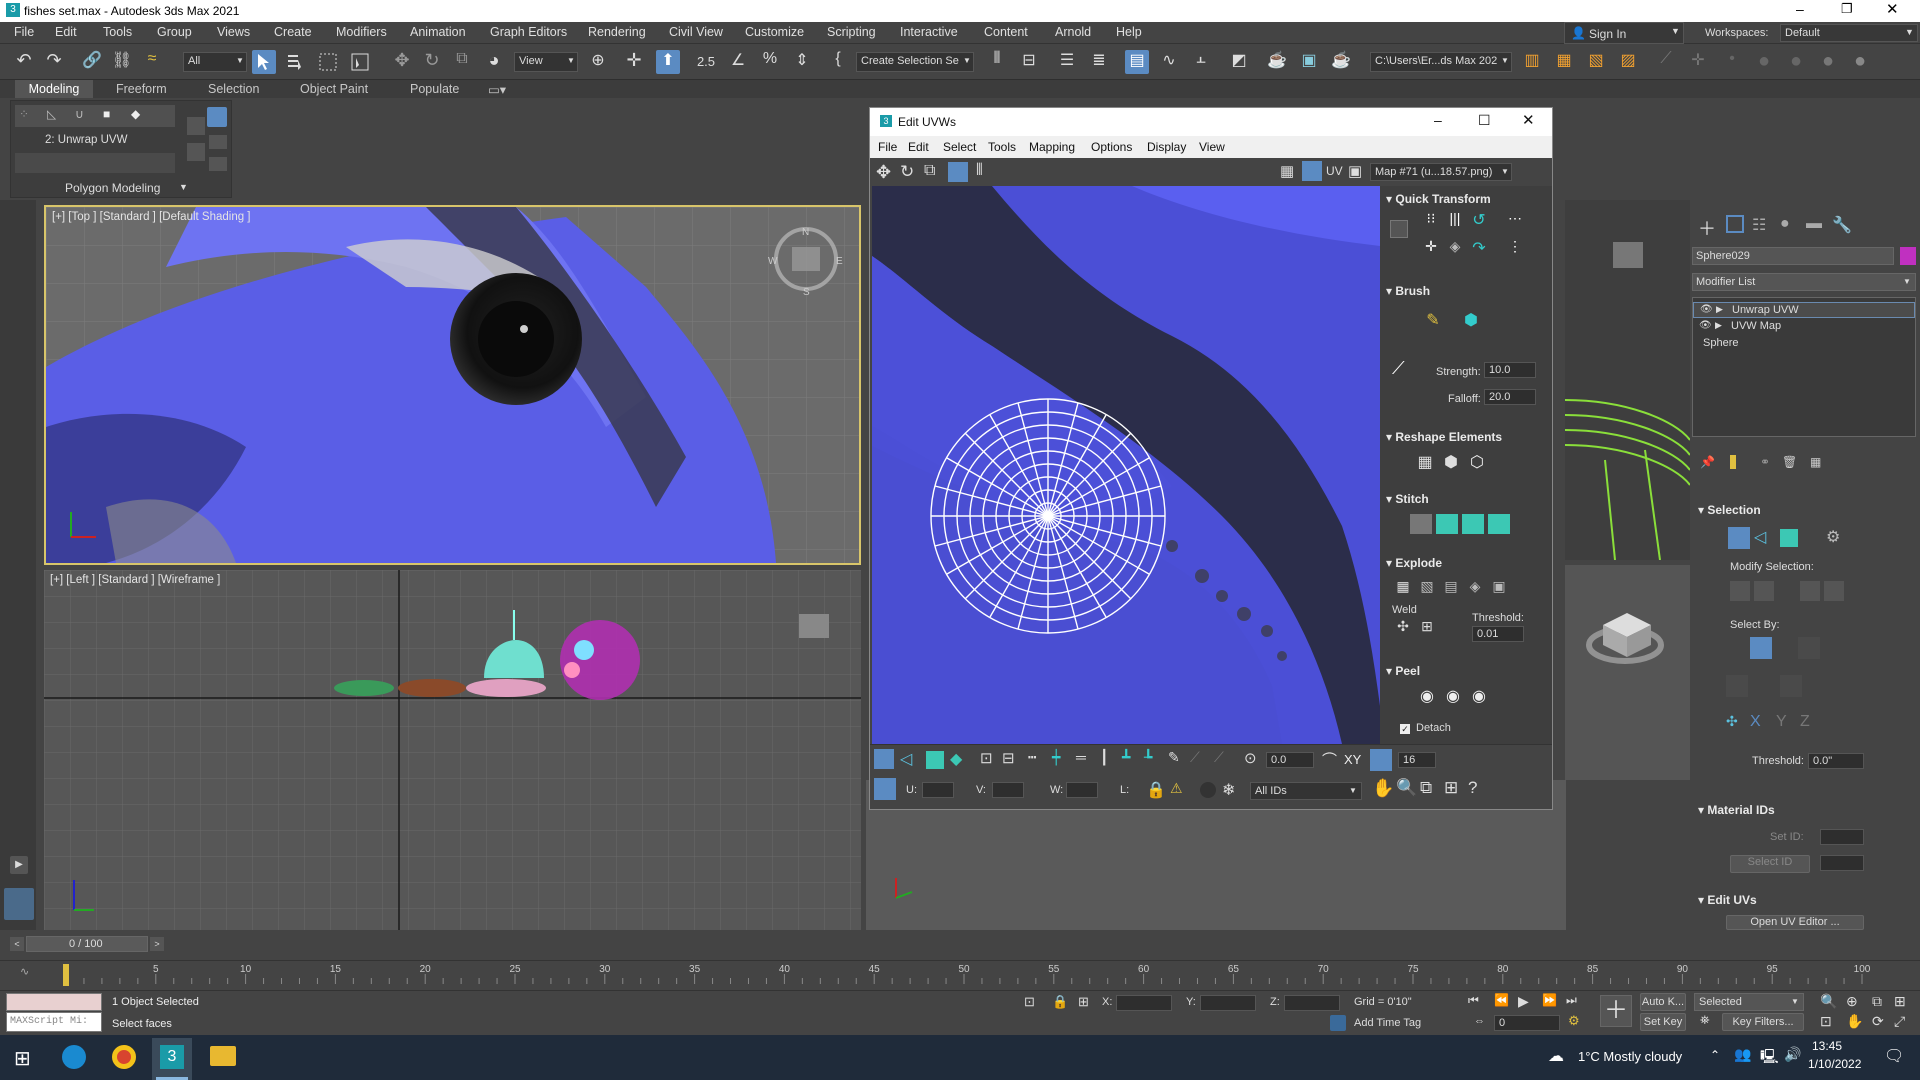  Describe the element at coordinates (1899, 1021) in the screenshot. I see `maximize-viewport-icon: ⤢` at that location.